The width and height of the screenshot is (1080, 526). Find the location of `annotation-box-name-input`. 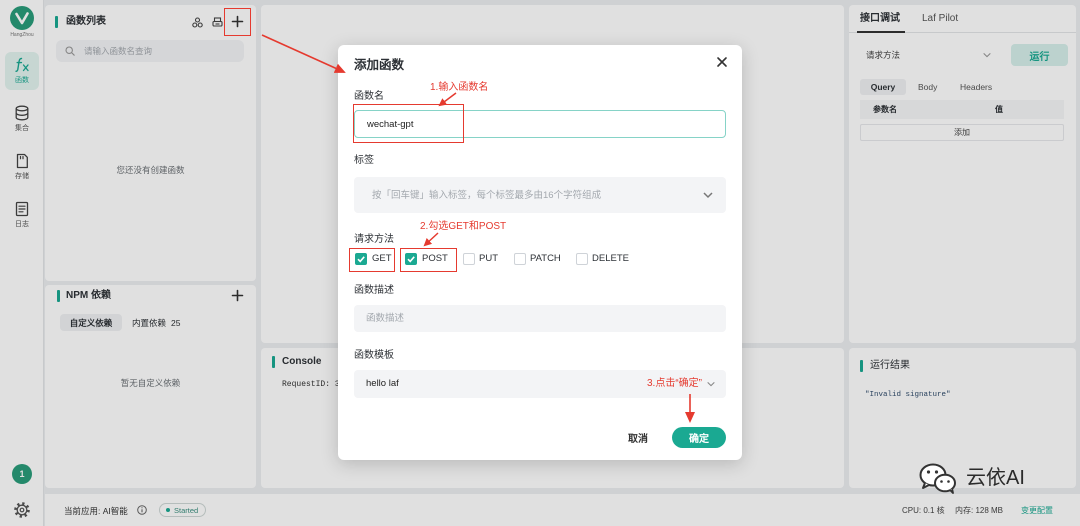

annotation-box-name-input is located at coordinates (408, 123).